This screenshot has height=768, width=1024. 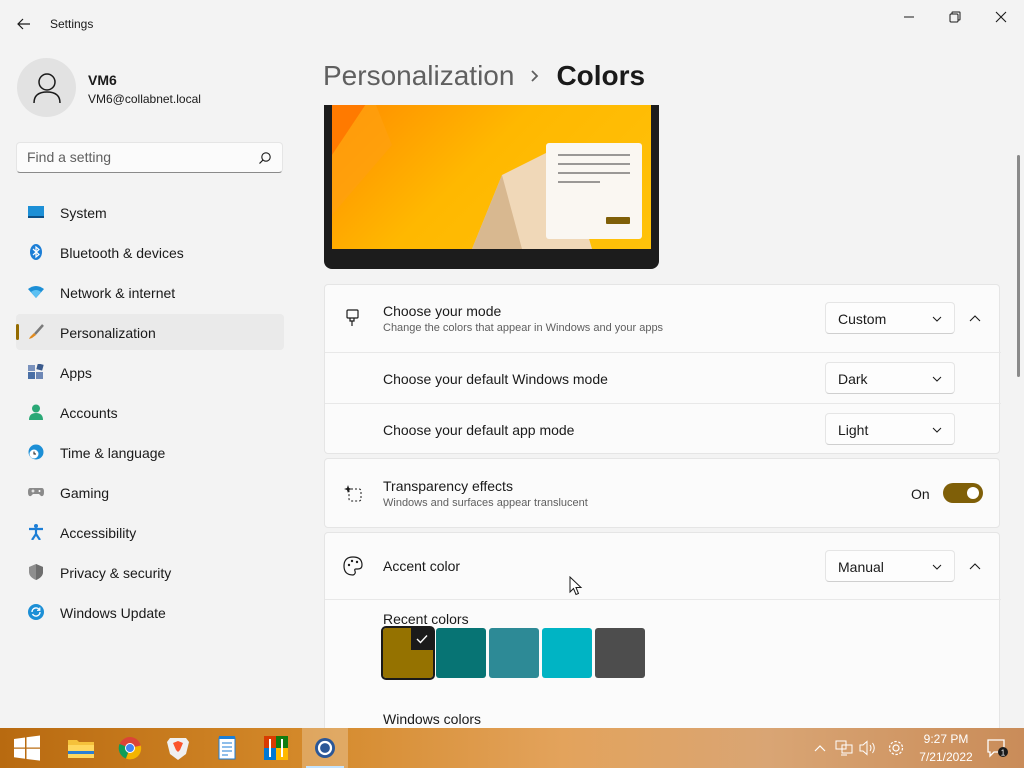 I want to click on speaker-icon, so click(x=867, y=748).